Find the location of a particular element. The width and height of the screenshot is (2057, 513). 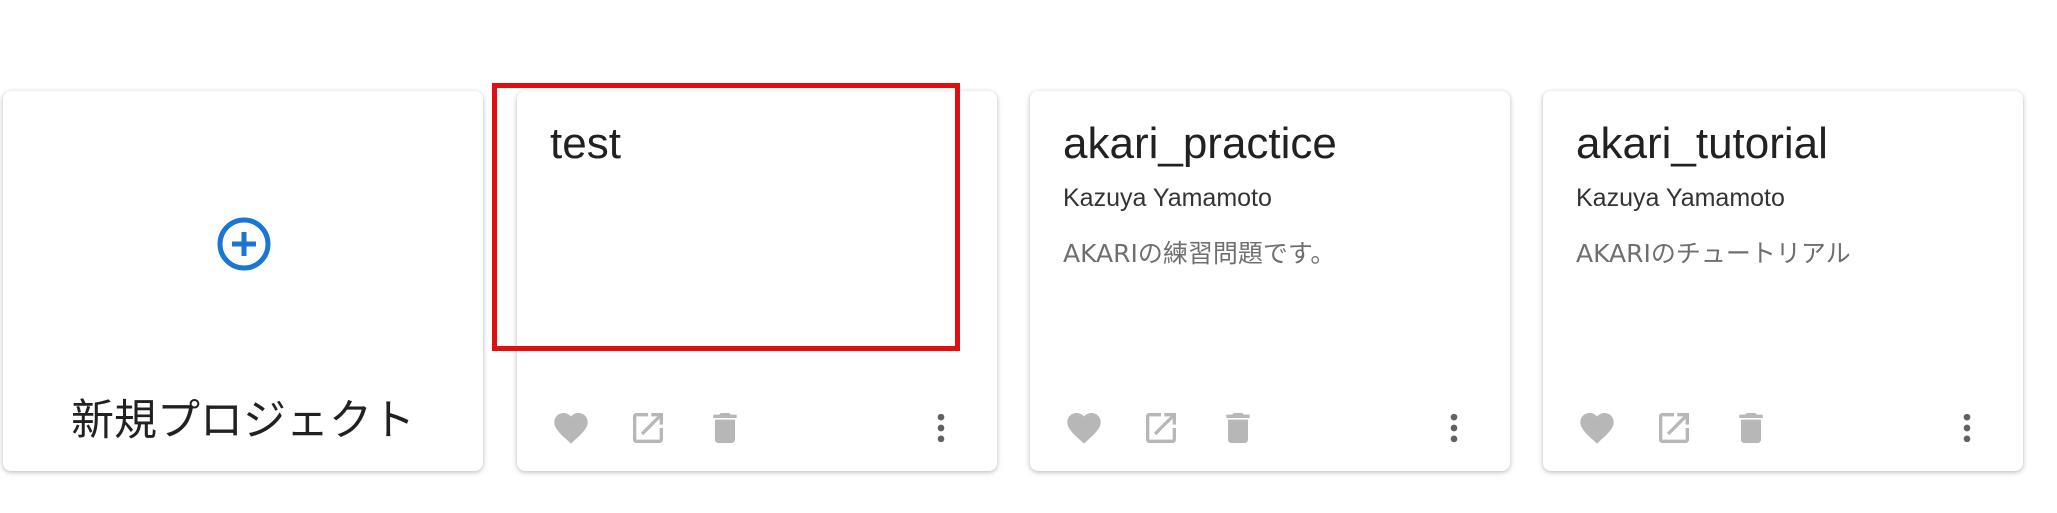

project-description: AKARIの練習問題です。 is located at coordinates (1199, 253).